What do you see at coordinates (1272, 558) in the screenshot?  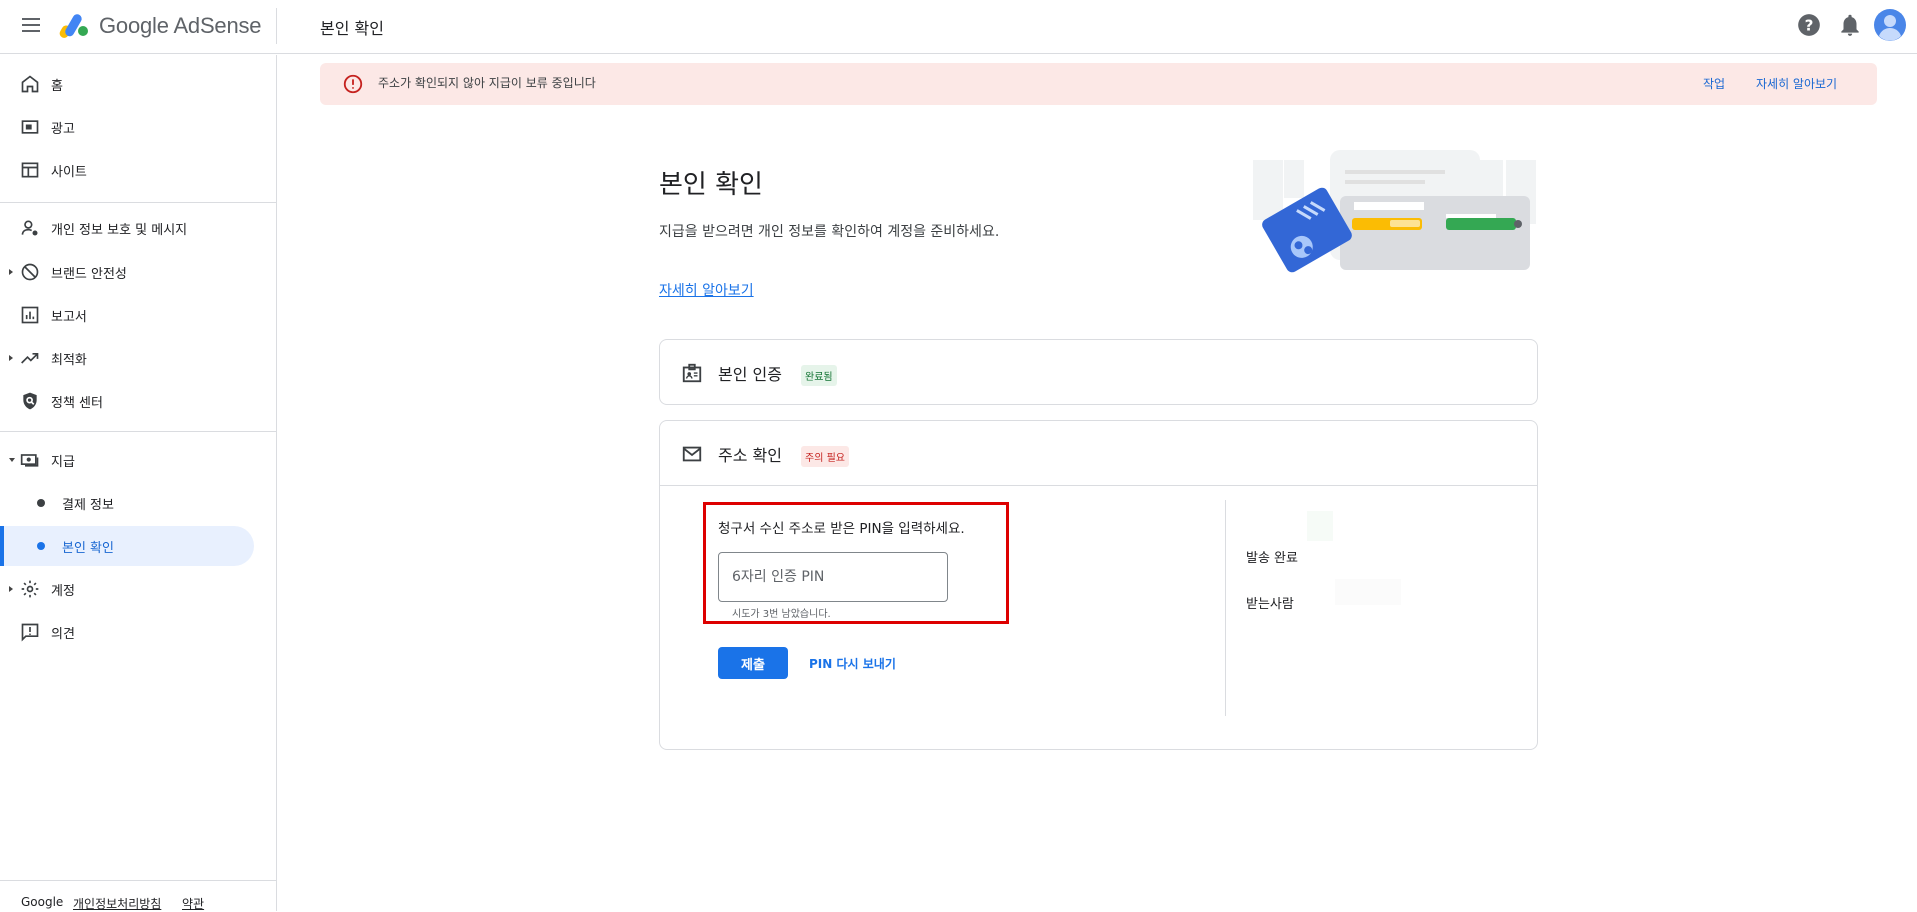 I see `sent-status-label: 발송 완료` at bounding box center [1272, 558].